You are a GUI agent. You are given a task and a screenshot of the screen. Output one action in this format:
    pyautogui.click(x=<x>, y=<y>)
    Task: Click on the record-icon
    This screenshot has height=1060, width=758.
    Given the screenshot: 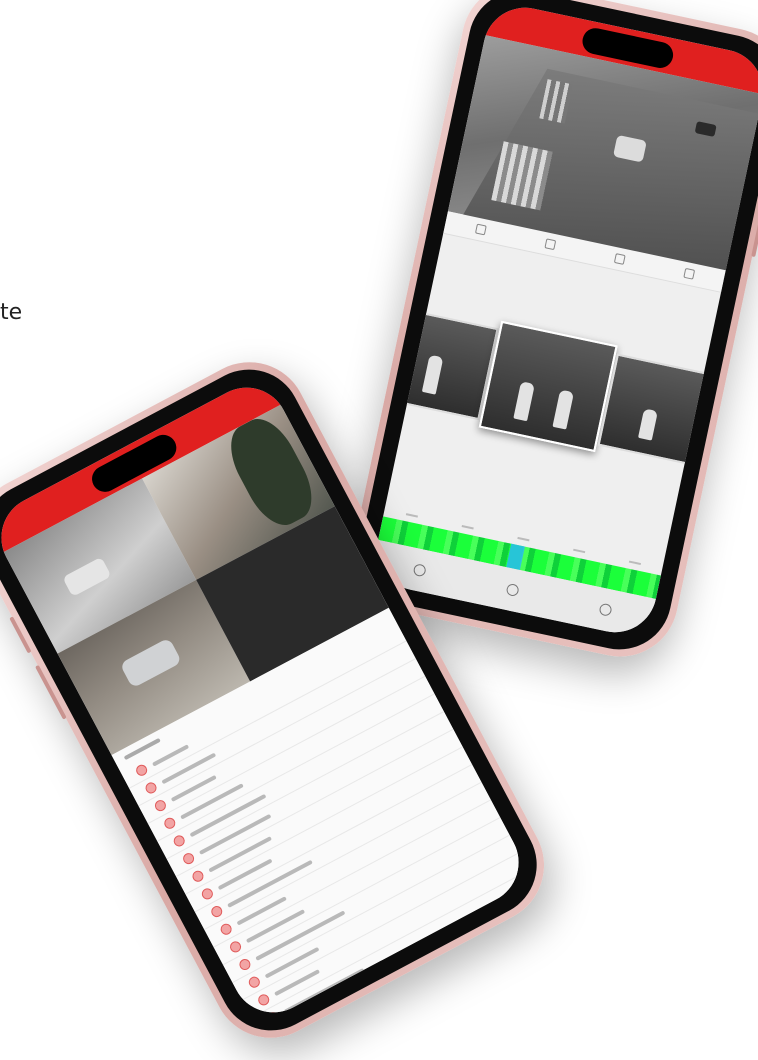 What is the action you would take?
    pyautogui.click(x=549, y=244)
    